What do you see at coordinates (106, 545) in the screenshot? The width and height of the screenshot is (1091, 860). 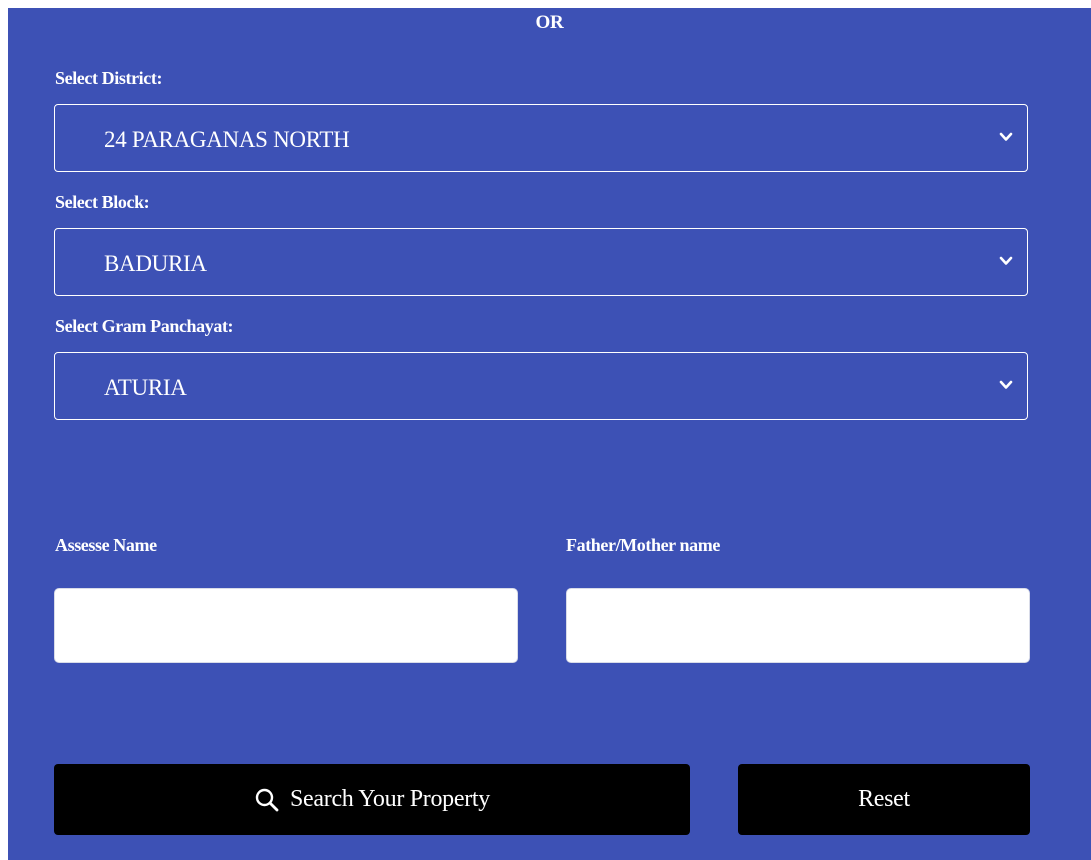 I see `assesse-name-label: Assesse Name` at bounding box center [106, 545].